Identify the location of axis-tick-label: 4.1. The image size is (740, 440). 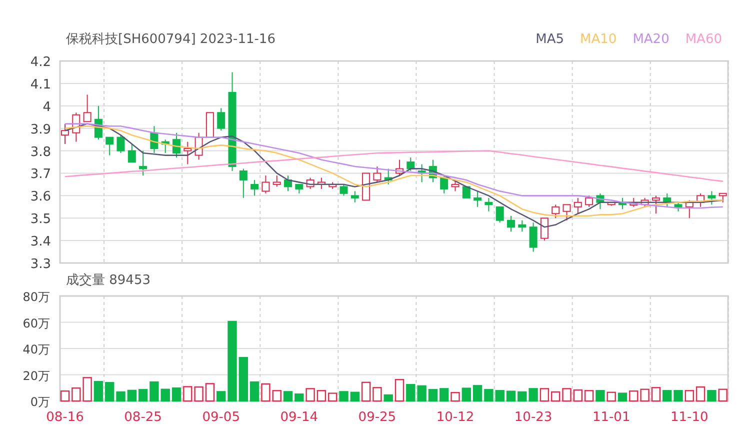
(40, 84).